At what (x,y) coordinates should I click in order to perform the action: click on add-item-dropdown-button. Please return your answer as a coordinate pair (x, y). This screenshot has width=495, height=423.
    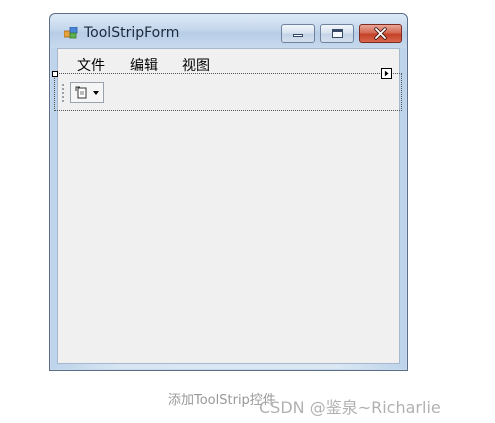
    Looking at the image, I should click on (87, 92).